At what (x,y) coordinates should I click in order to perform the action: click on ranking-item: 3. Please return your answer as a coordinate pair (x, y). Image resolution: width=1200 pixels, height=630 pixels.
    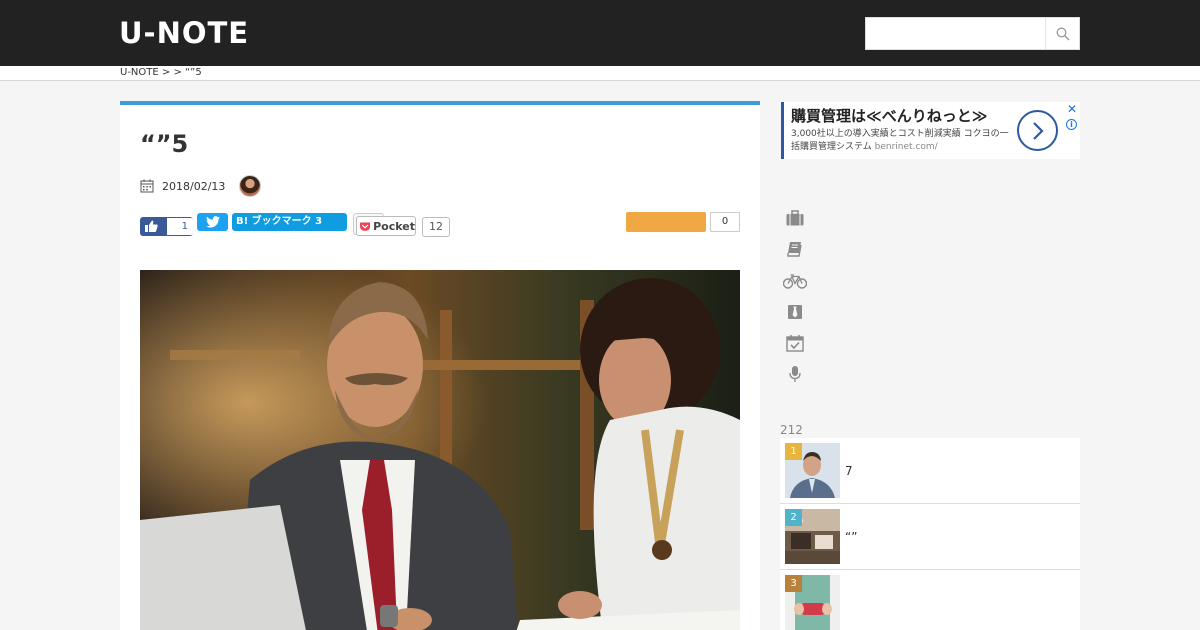
    Looking at the image, I should click on (930, 600).